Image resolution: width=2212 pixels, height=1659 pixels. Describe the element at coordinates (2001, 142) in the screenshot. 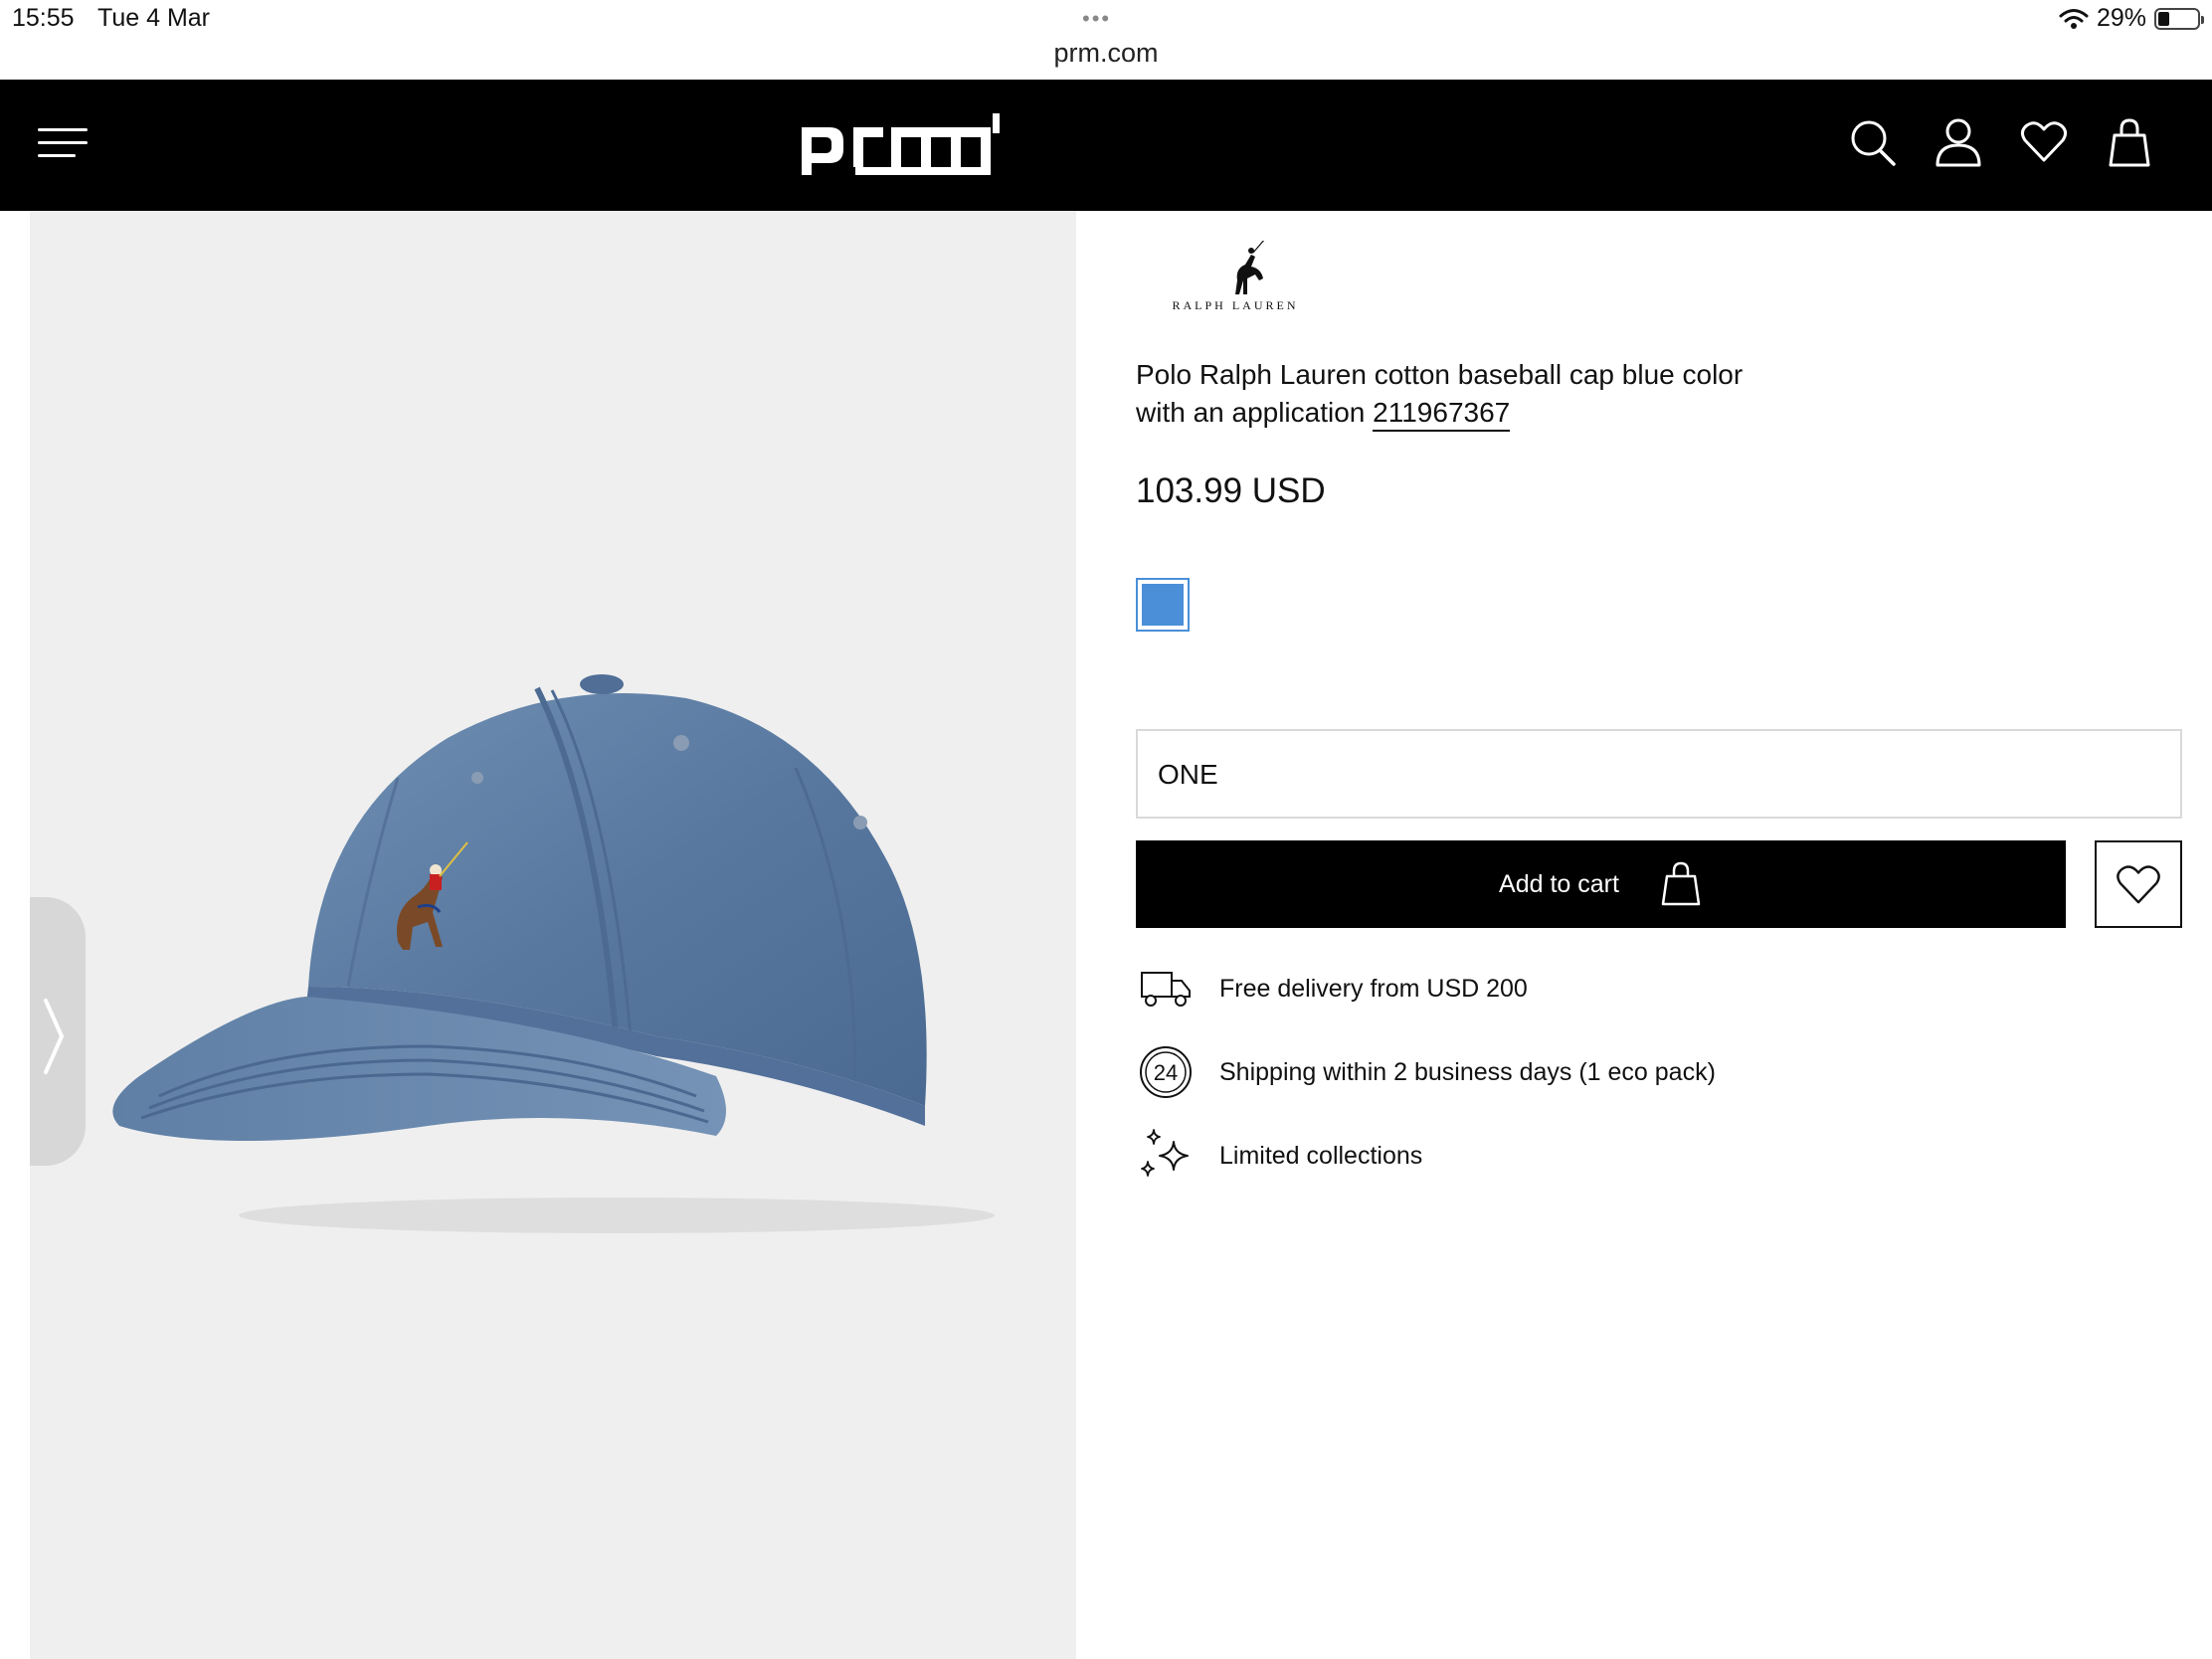

I see `header-actions` at that location.